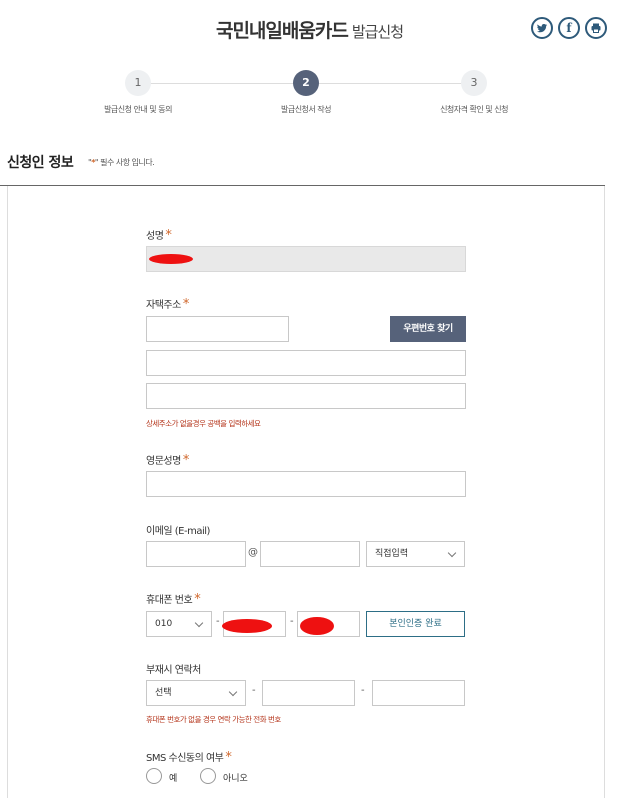  I want to click on eng-name-label: 영문성명 *, so click(168, 460).